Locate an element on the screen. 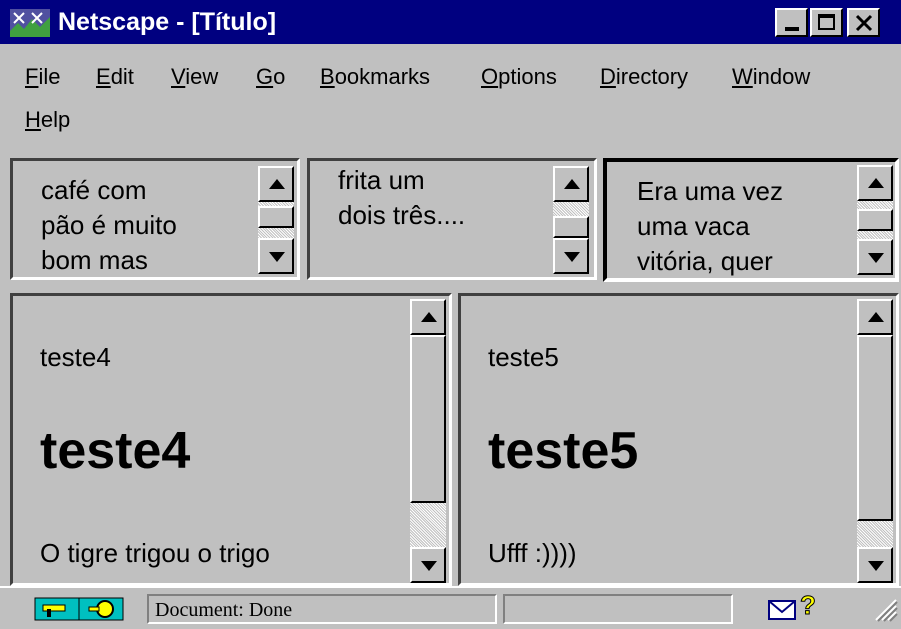  maximize-icon is located at coordinates (826, 22).